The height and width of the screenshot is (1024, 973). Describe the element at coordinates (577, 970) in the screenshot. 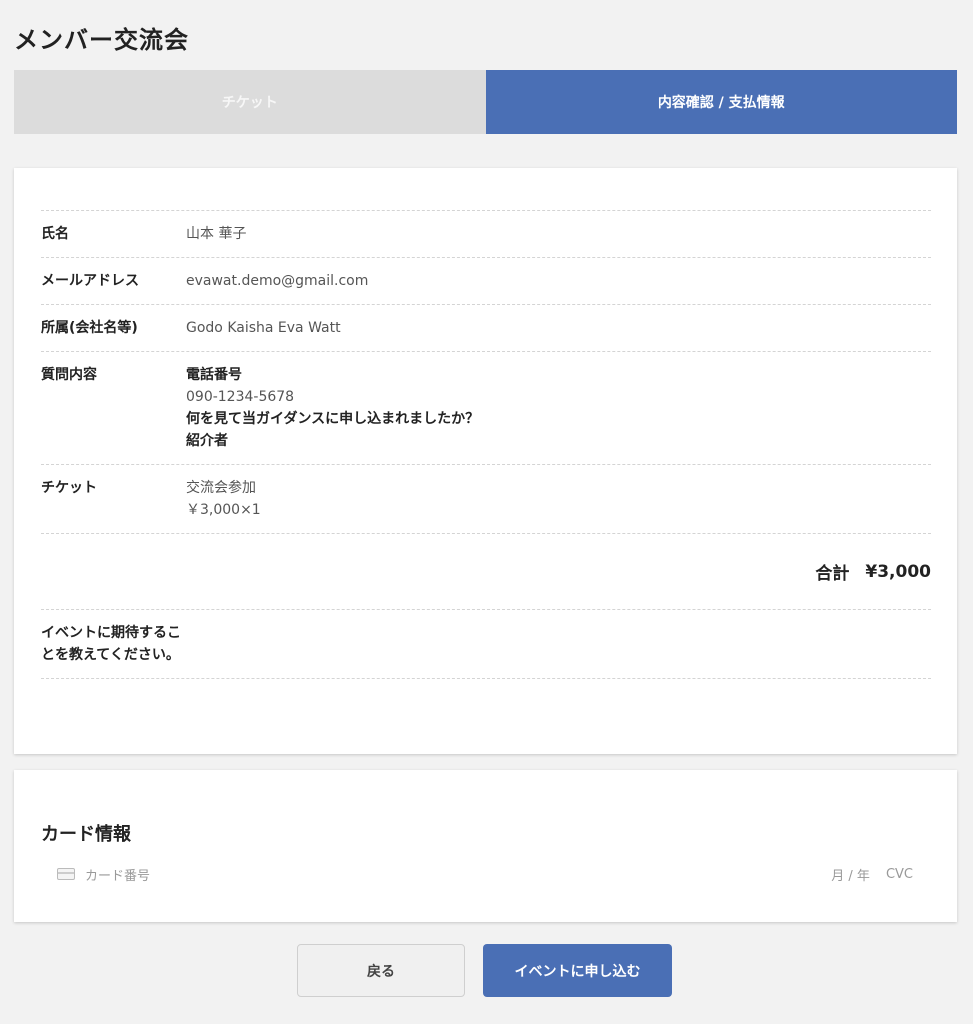

I see `submit-button: イベントに申し込む` at that location.